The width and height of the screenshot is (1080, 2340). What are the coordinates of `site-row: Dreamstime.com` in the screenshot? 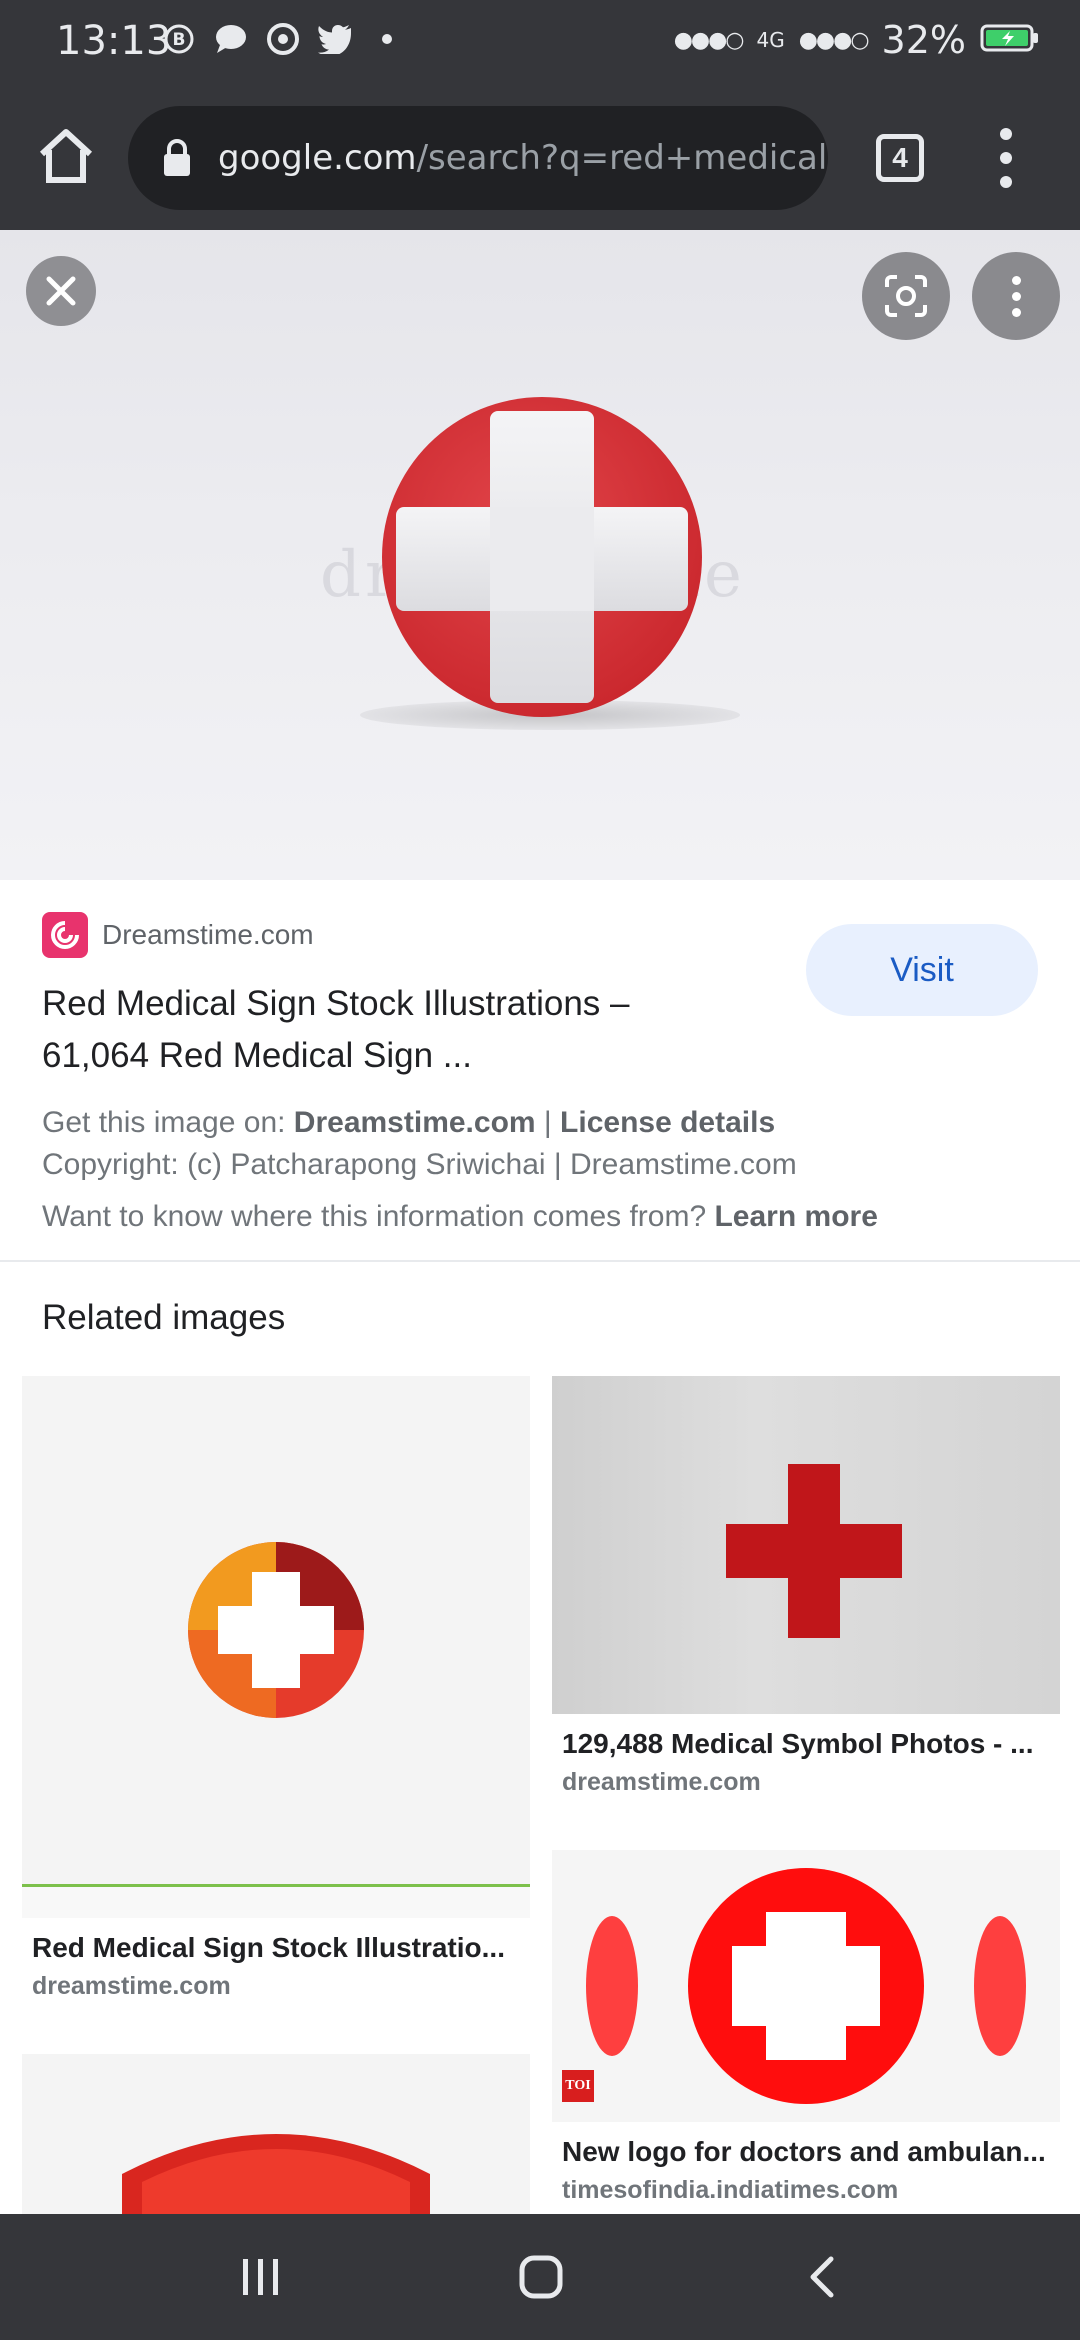 It's located at (178, 935).